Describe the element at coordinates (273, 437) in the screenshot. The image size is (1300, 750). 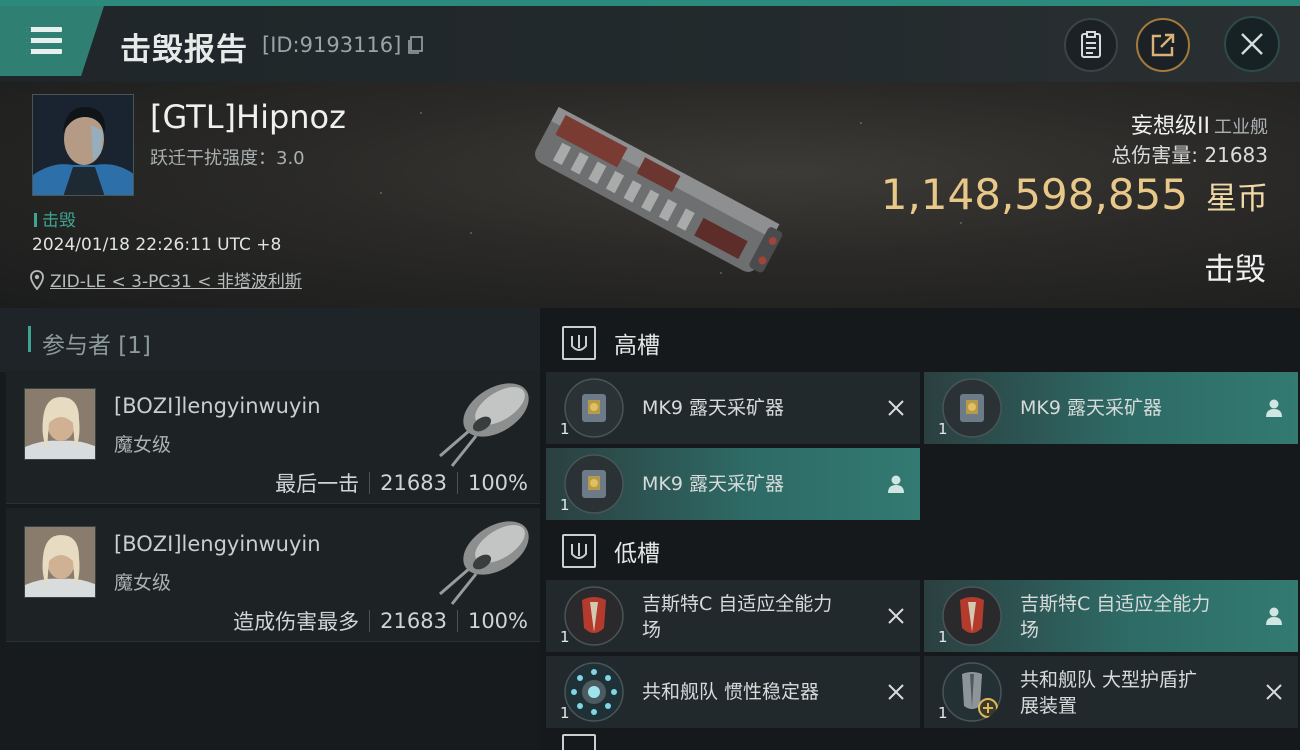
I see `attacker-row: [BOZI]lengyinwuyin 魔女级 最后一击 21683 100%` at that location.